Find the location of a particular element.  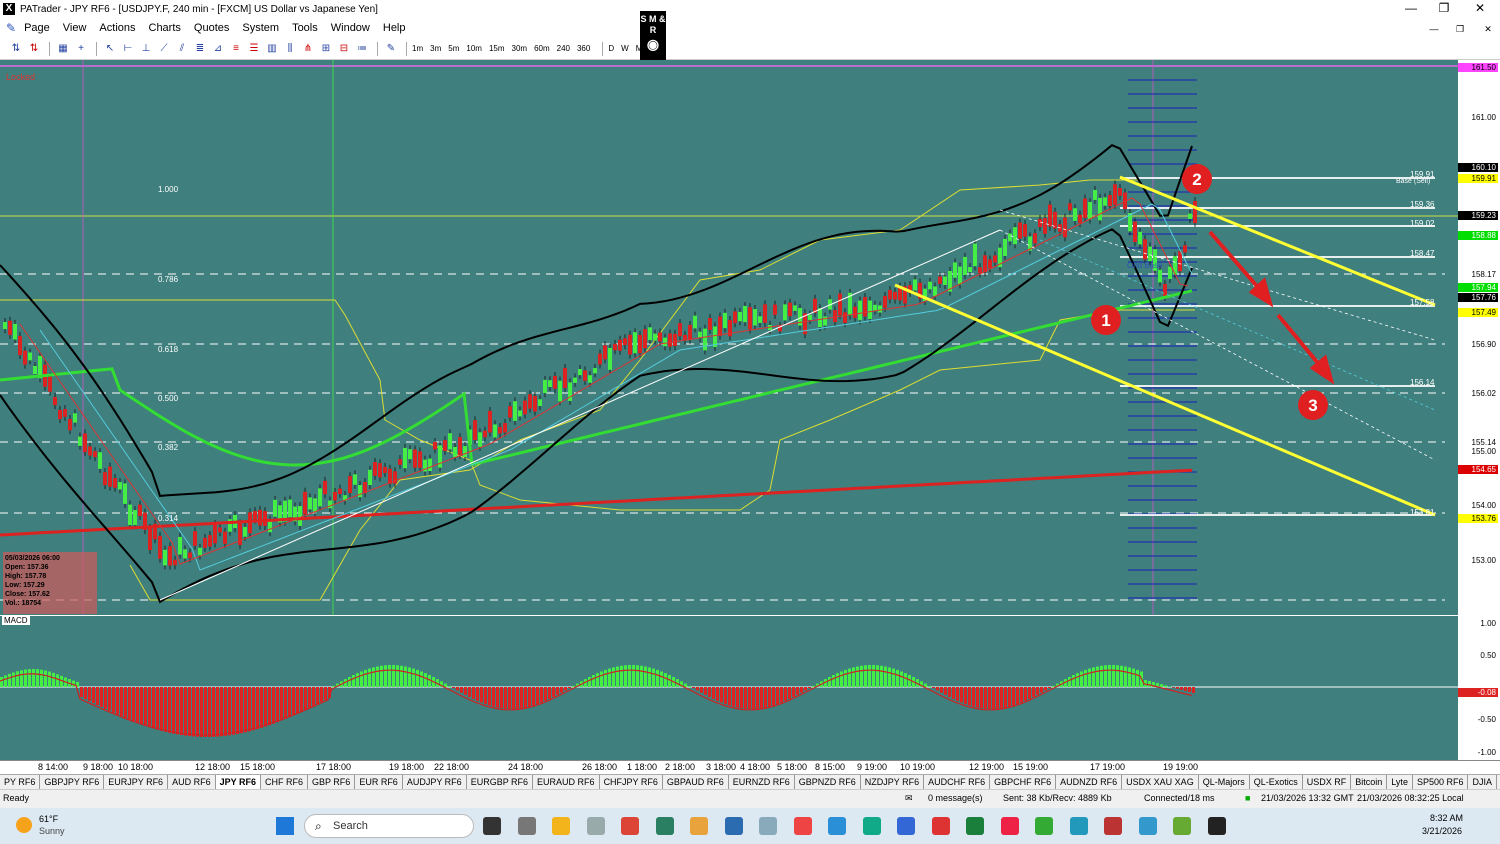

telegram-icon is located at coordinates (1078, 826).